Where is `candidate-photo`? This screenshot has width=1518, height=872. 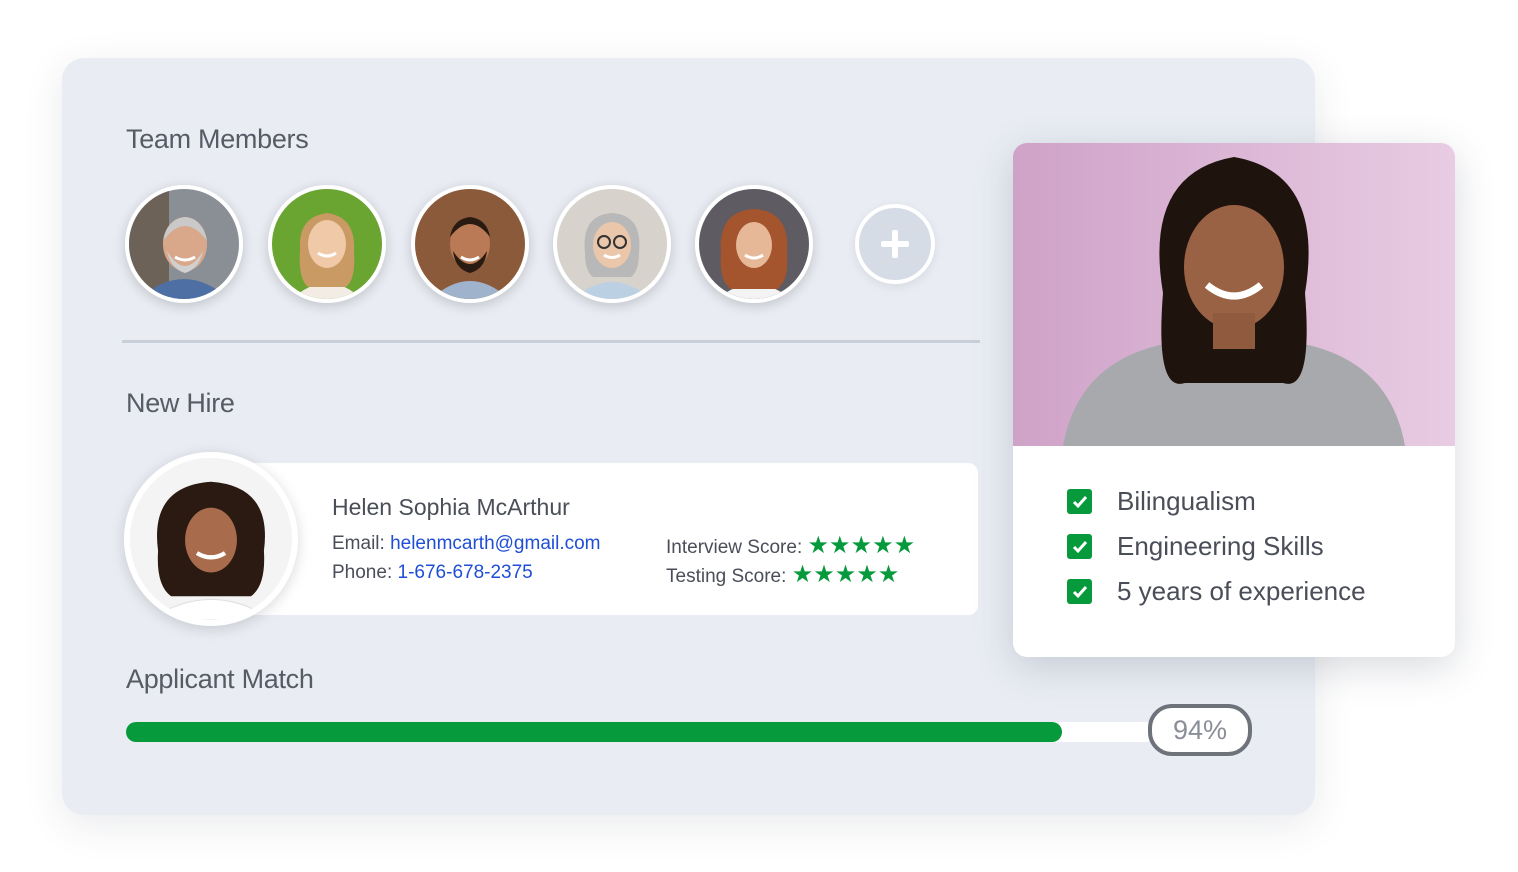 candidate-photo is located at coordinates (1234, 294).